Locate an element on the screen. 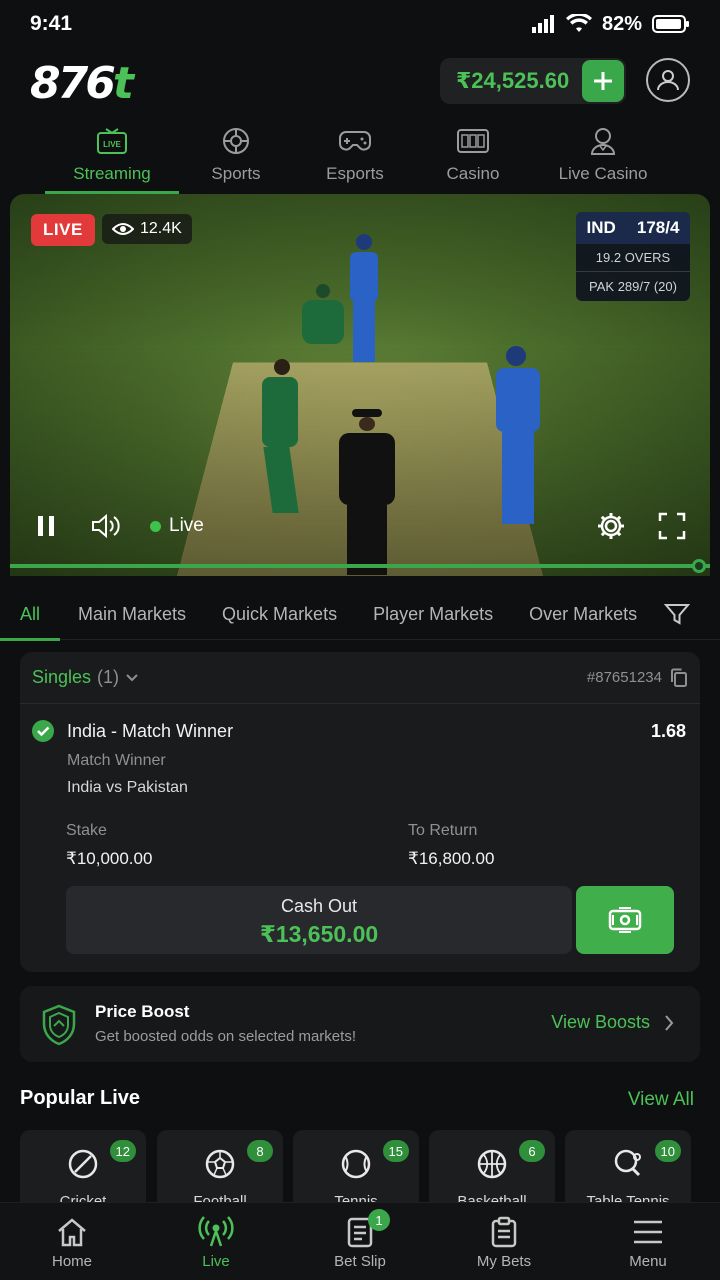 This screenshot has width=720, height=1280. copy-icon is located at coordinates (679, 678).